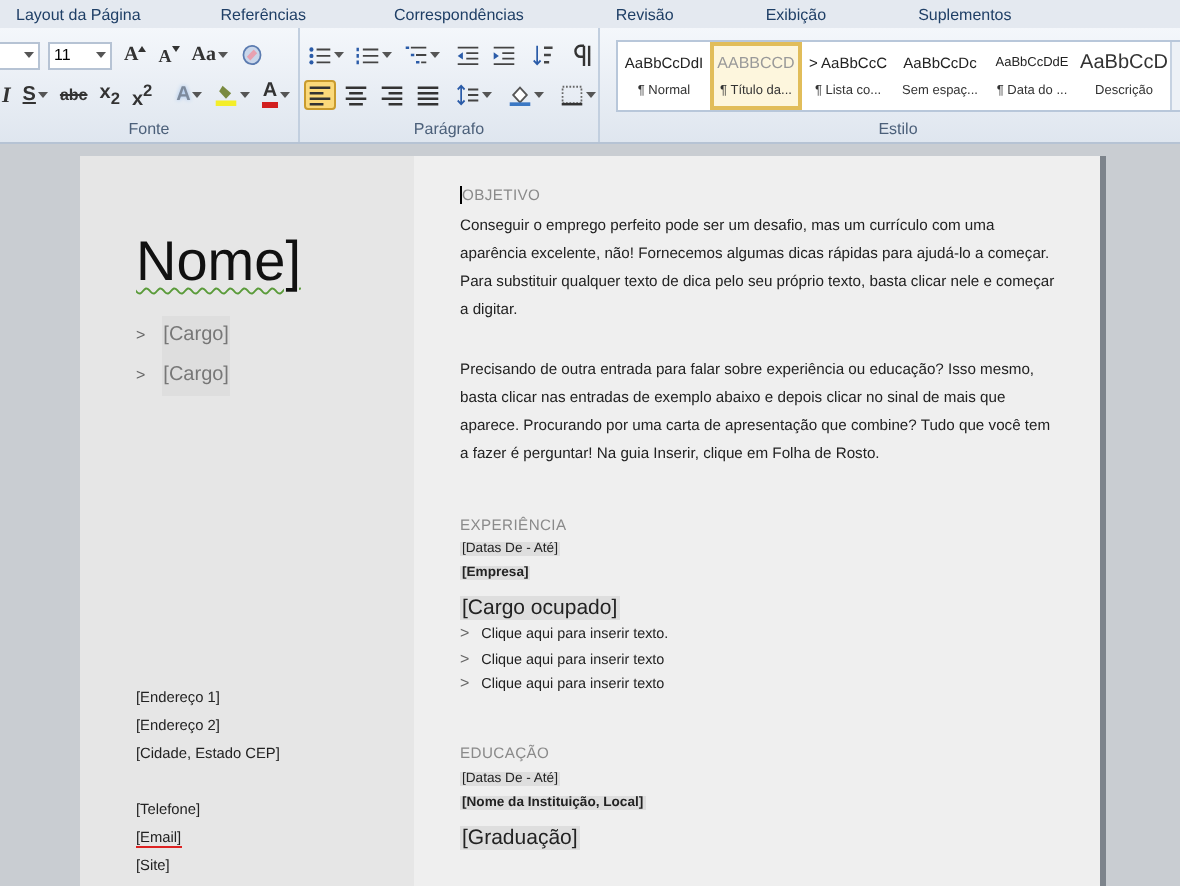 The width and height of the screenshot is (1180, 886). I want to click on align-right-icon, so click(392, 95).